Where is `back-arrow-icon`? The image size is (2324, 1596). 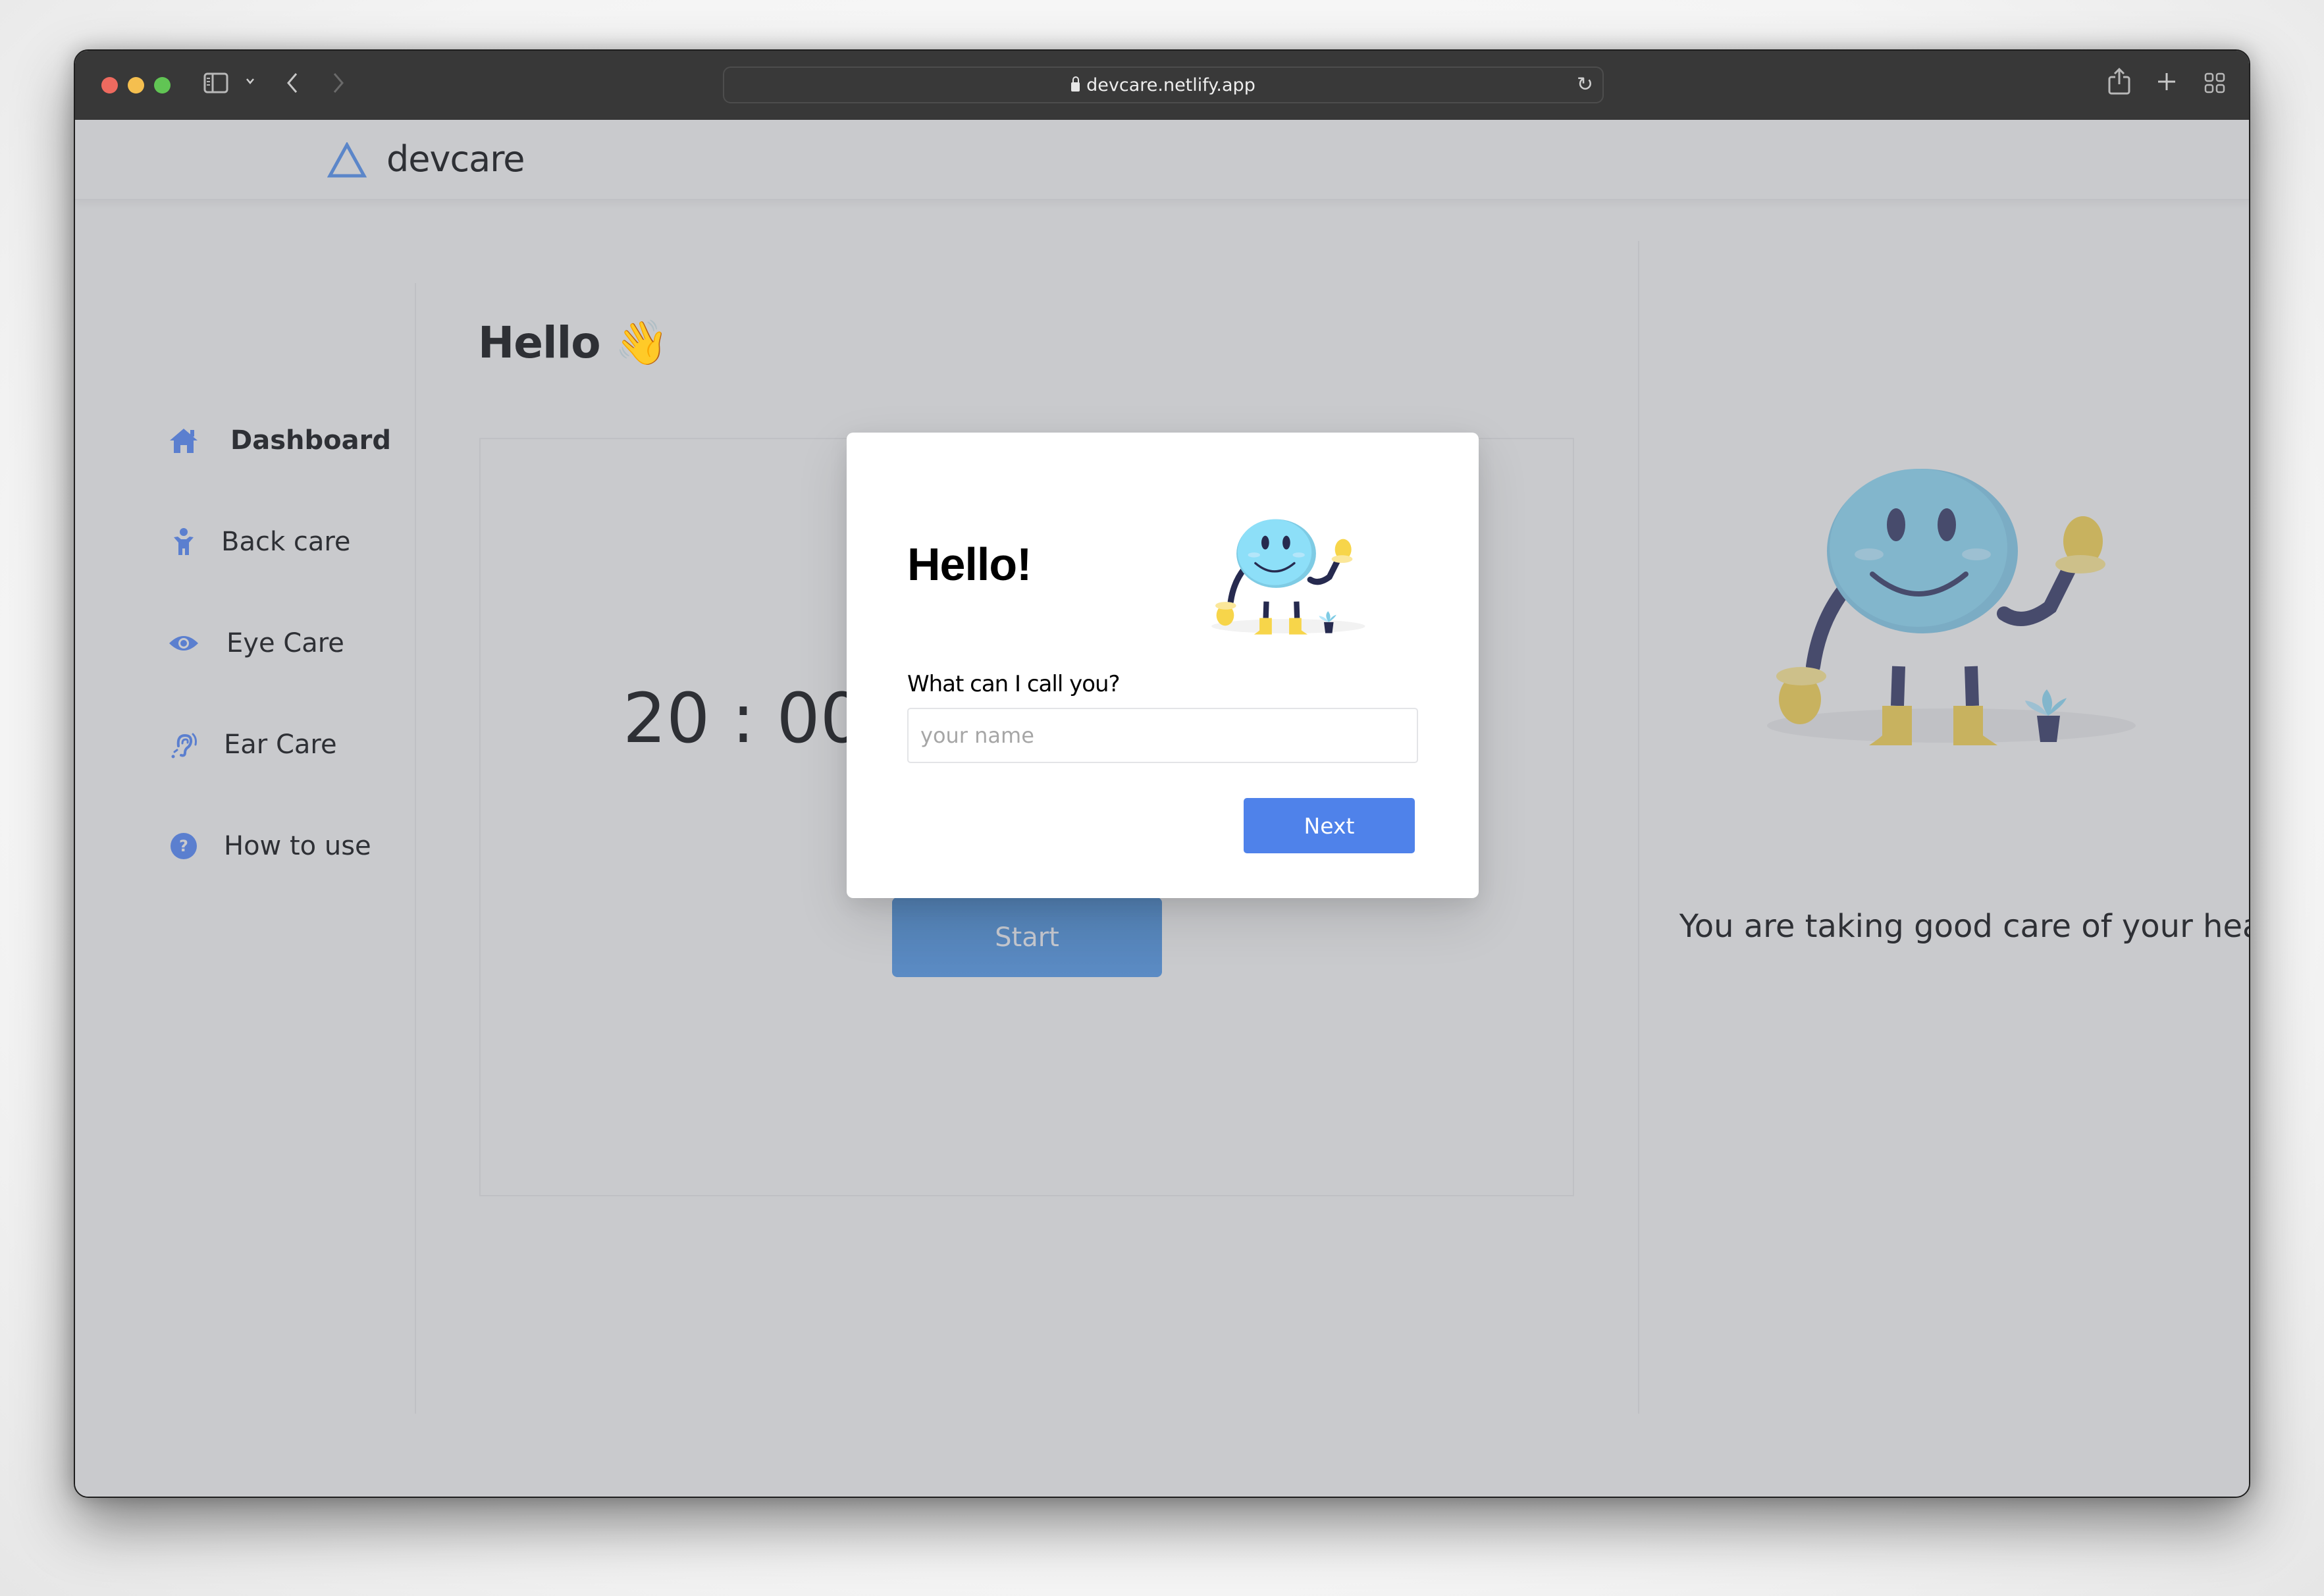
back-arrow-icon is located at coordinates (292, 84).